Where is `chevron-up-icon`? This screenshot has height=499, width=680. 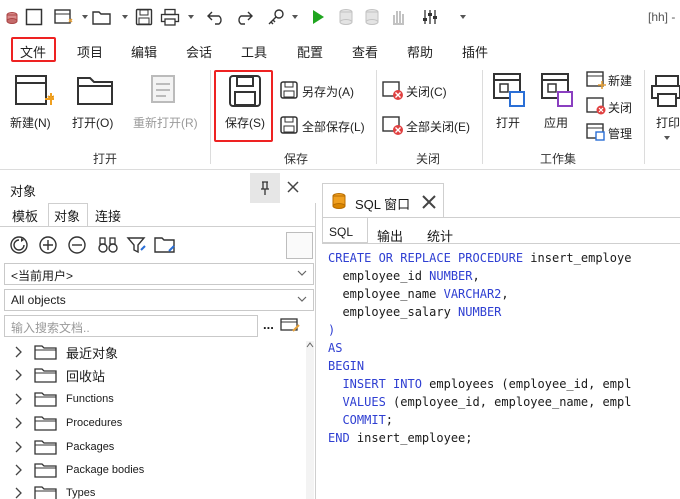 chevron-up-icon is located at coordinates (310, 345).